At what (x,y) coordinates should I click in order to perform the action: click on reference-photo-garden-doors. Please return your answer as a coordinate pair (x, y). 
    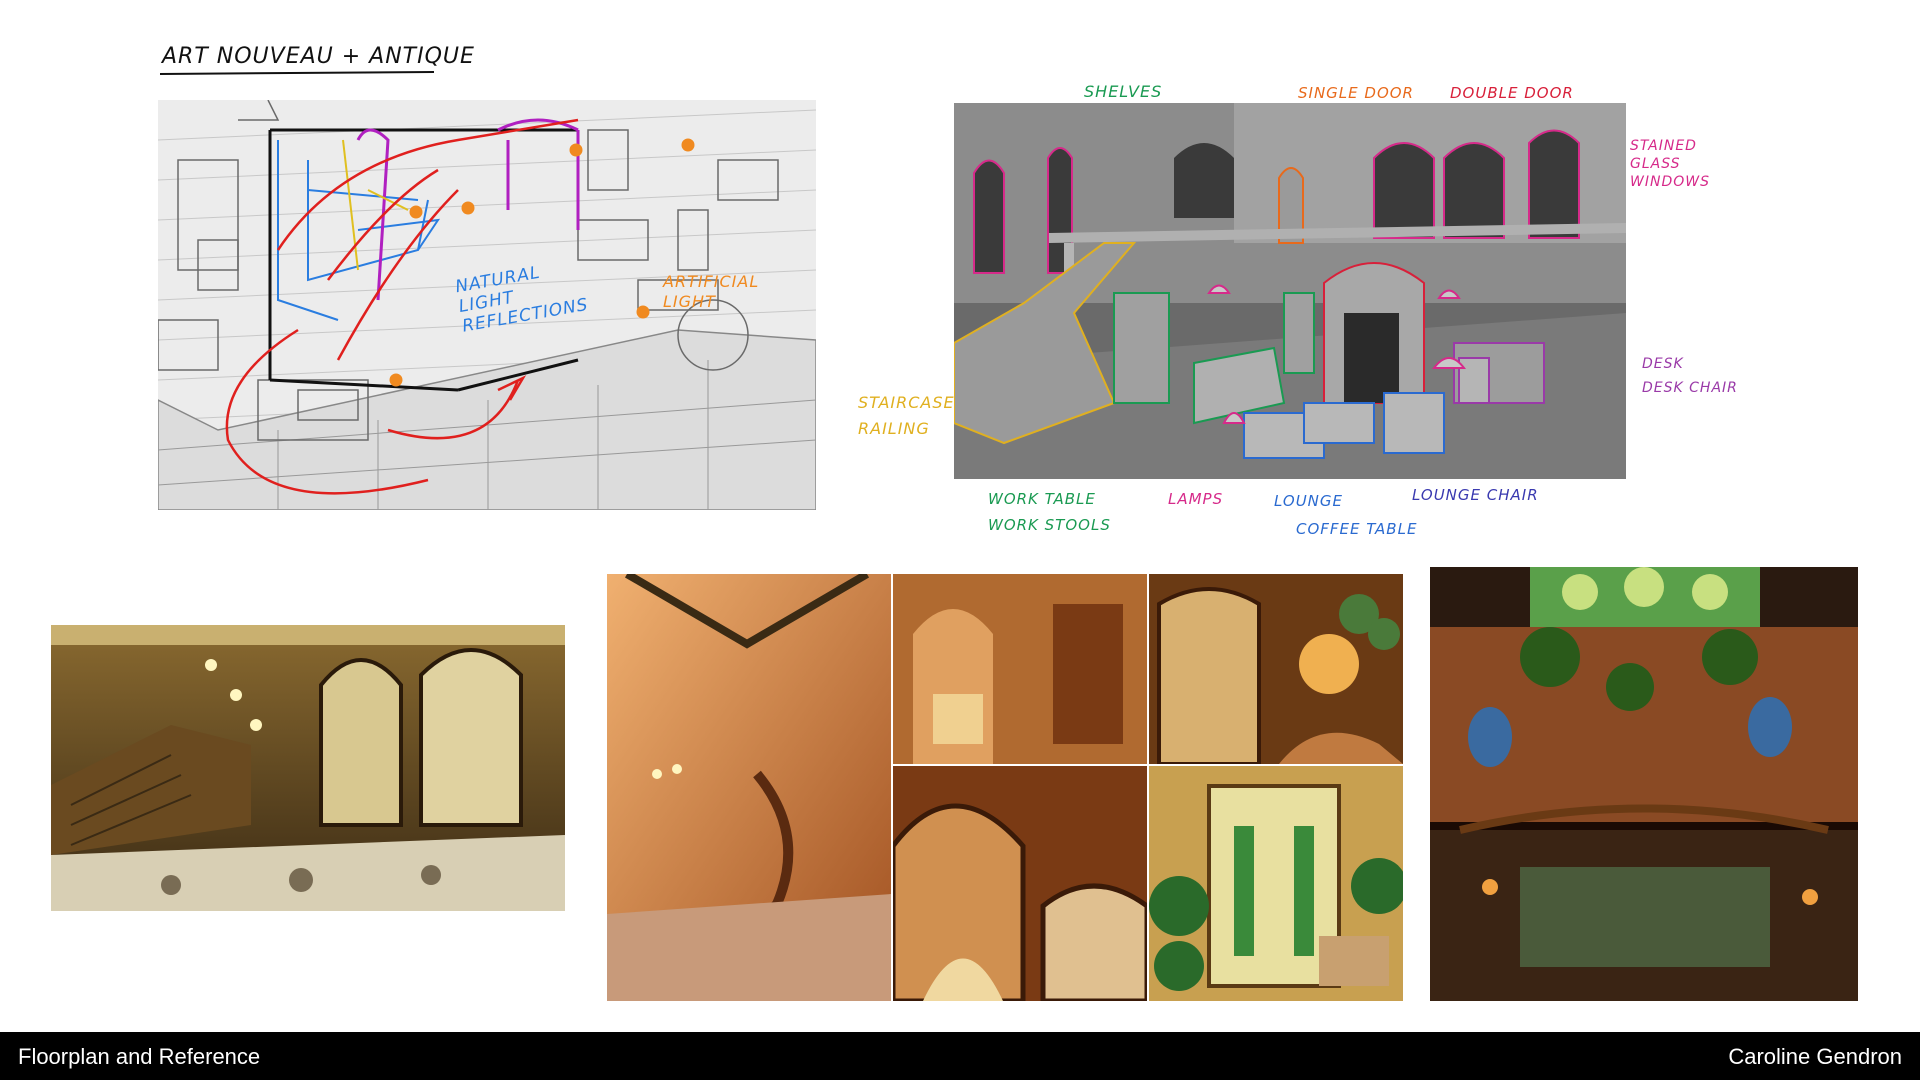
    Looking at the image, I should click on (1276, 883).